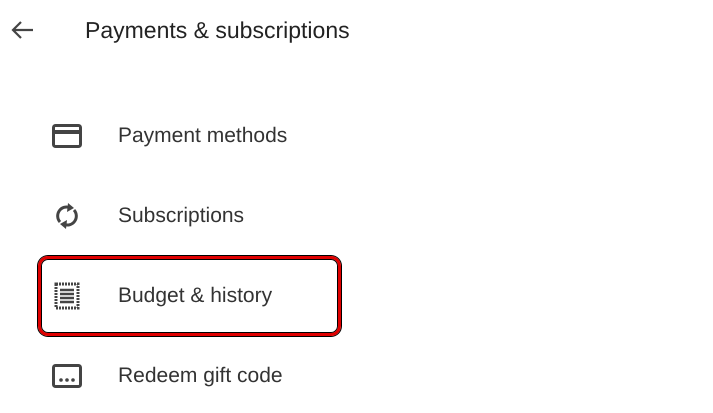 Image resolution: width=713 pixels, height=413 pixels. I want to click on receipt-icon, so click(67, 296).